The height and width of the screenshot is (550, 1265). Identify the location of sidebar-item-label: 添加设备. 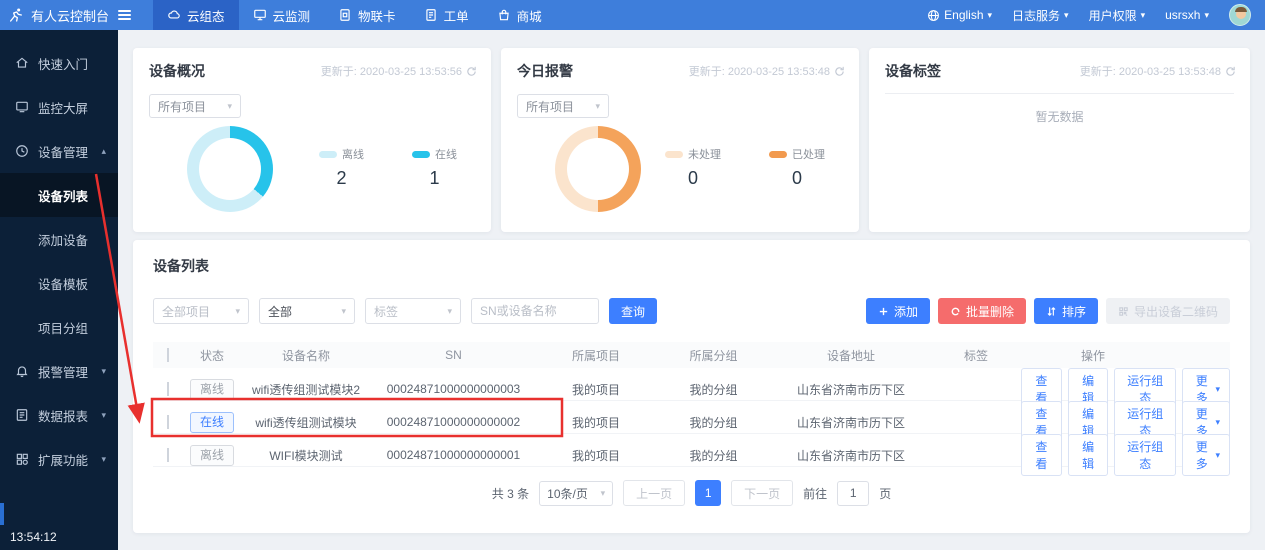
(63, 240).